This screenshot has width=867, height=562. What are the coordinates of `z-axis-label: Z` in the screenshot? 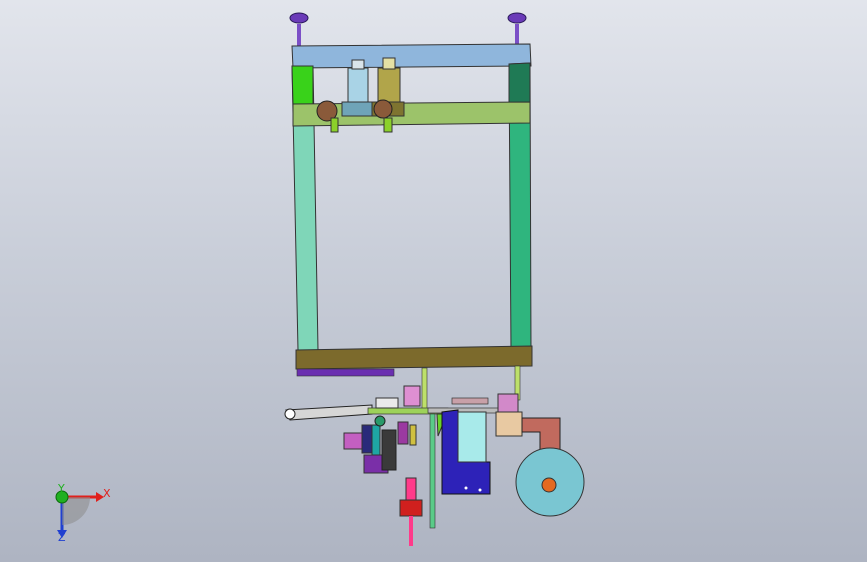 It's located at (62, 537).